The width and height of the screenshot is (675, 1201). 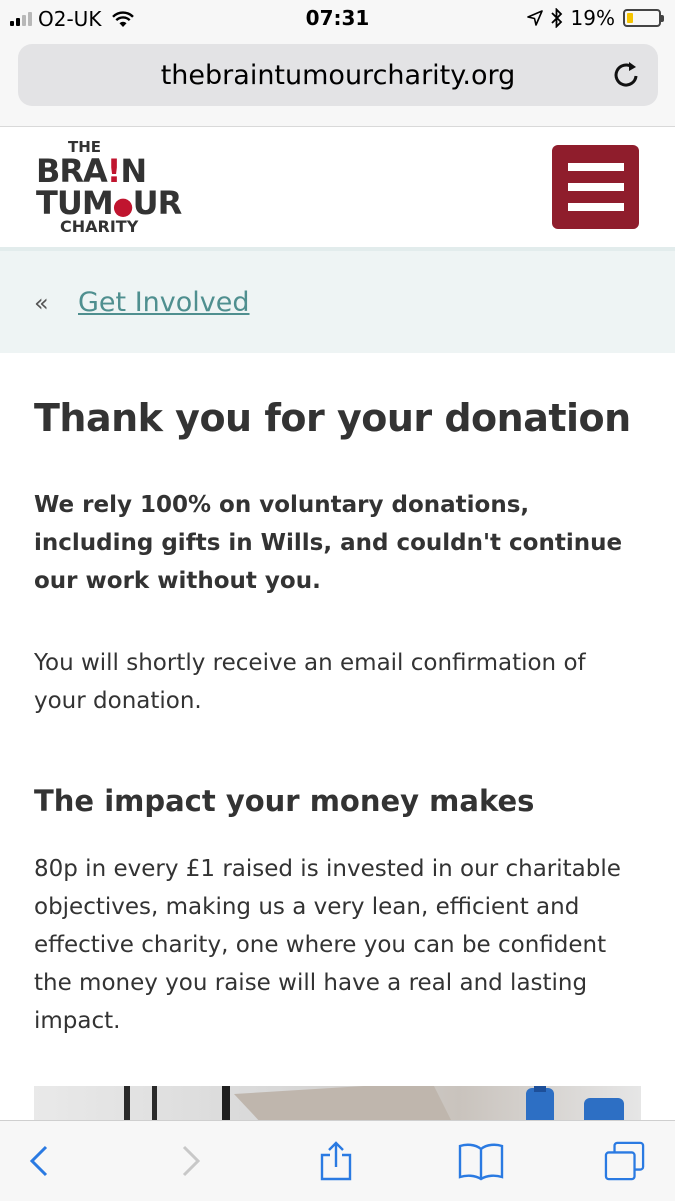 I want to click on browser-toolbar, so click(x=337, y=1160).